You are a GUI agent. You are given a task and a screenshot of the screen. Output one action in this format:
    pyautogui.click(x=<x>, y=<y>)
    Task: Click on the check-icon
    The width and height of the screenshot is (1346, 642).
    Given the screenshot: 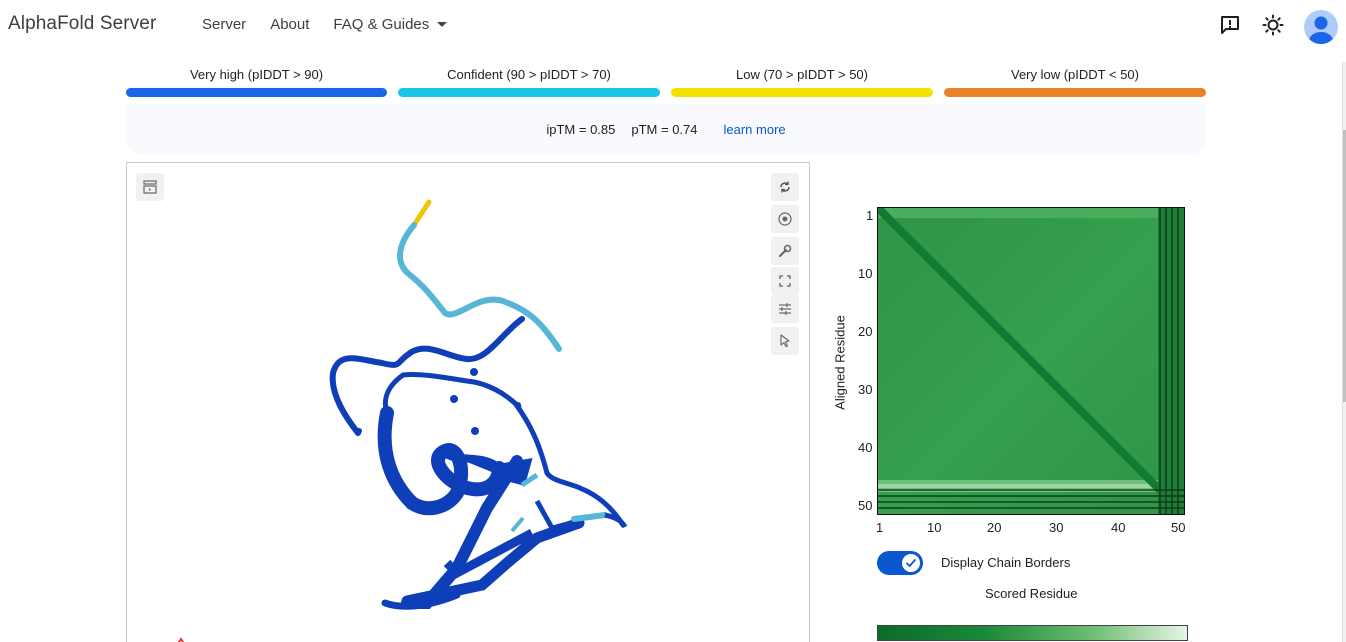 What is the action you would take?
    pyautogui.click(x=911, y=563)
    